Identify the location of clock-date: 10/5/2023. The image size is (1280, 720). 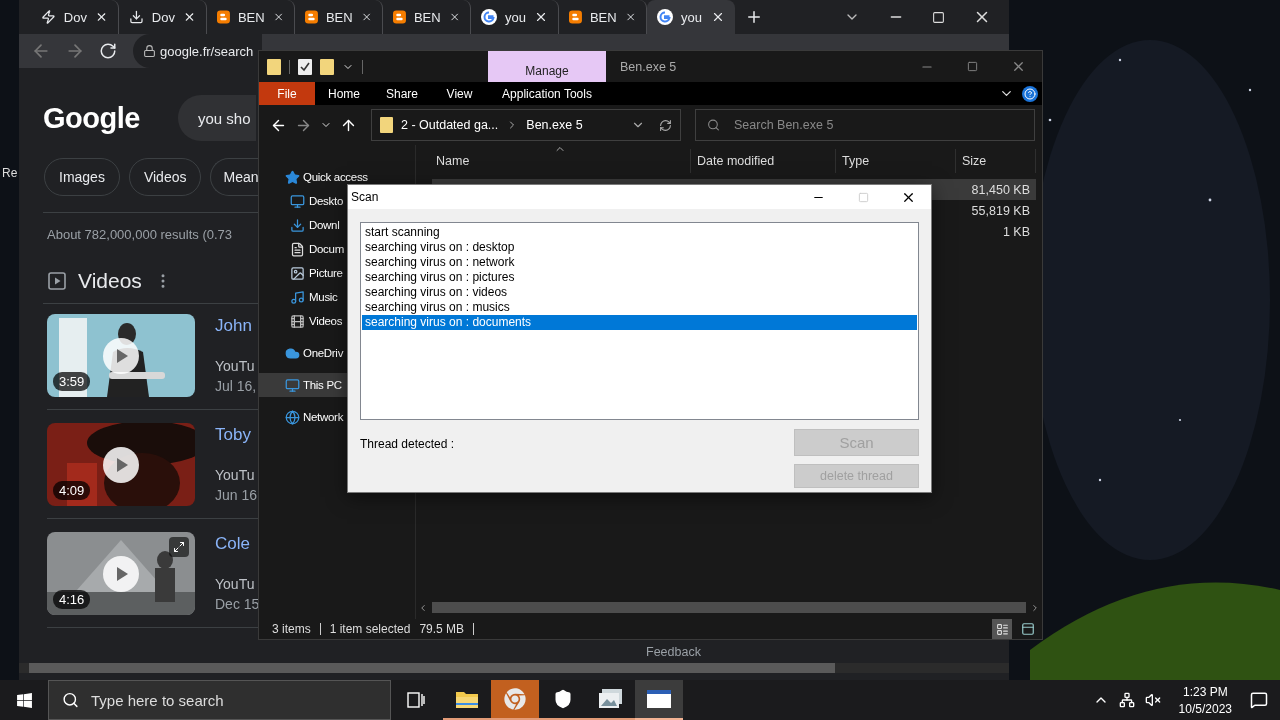
(1205, 708).